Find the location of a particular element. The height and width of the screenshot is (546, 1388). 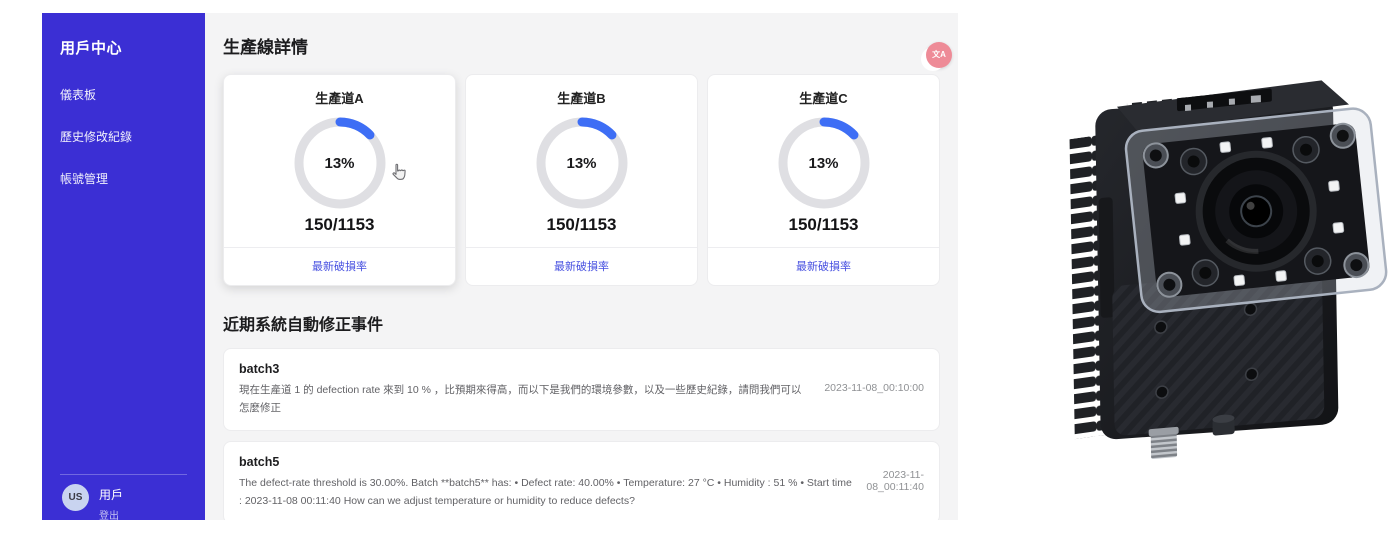

production-line-card: 生產道A 13% 150/1153 最新破損率 is located at coordinates (339, 180).